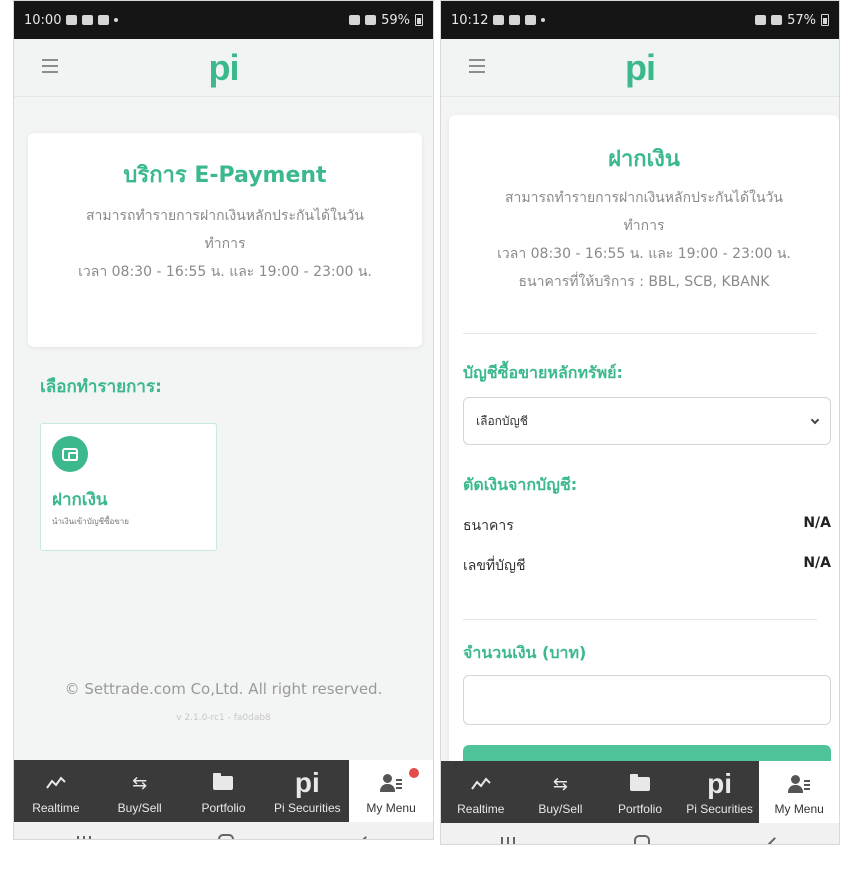  Describe the element at coordinates (488, 526) in the screenshot. I see `bank-label: ธนาคาร` at that location.